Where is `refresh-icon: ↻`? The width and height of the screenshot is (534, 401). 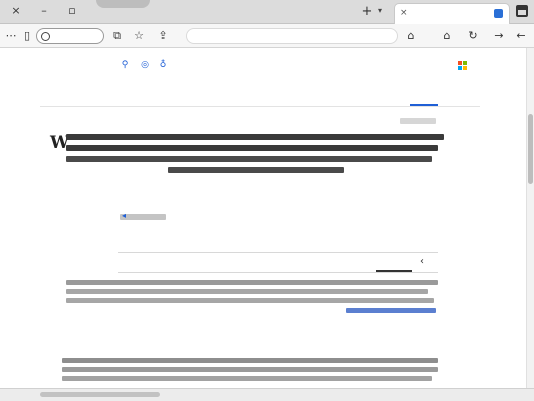
refresh-icon: ↻ is located at coordinates (473, 36).